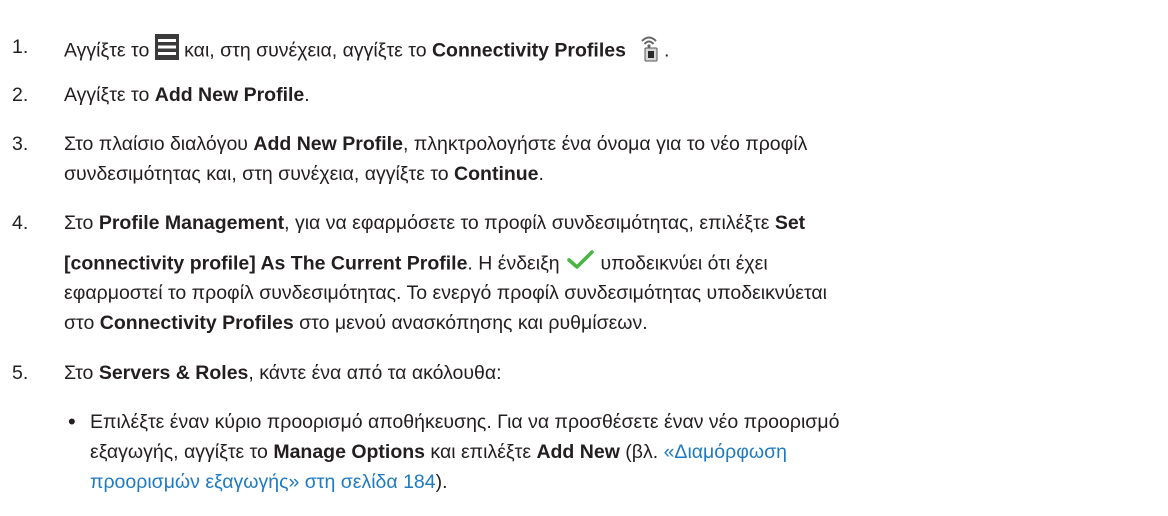  What do you see at coordinates (82, 323) in the screenshot?
I see `step-text: στο` at bounding box center [82, 323].